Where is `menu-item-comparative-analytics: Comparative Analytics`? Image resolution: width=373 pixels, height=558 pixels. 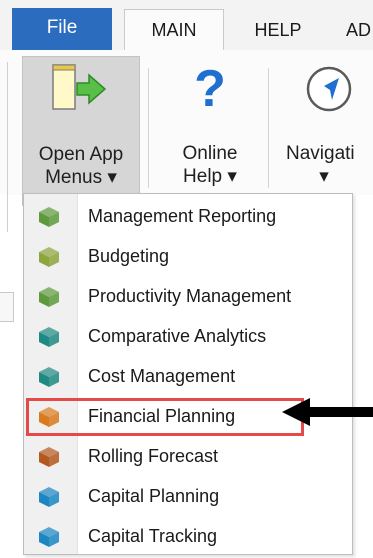
menu-item-comparative-analytics: Comparative Analytics is located at coordinates (188, 336).